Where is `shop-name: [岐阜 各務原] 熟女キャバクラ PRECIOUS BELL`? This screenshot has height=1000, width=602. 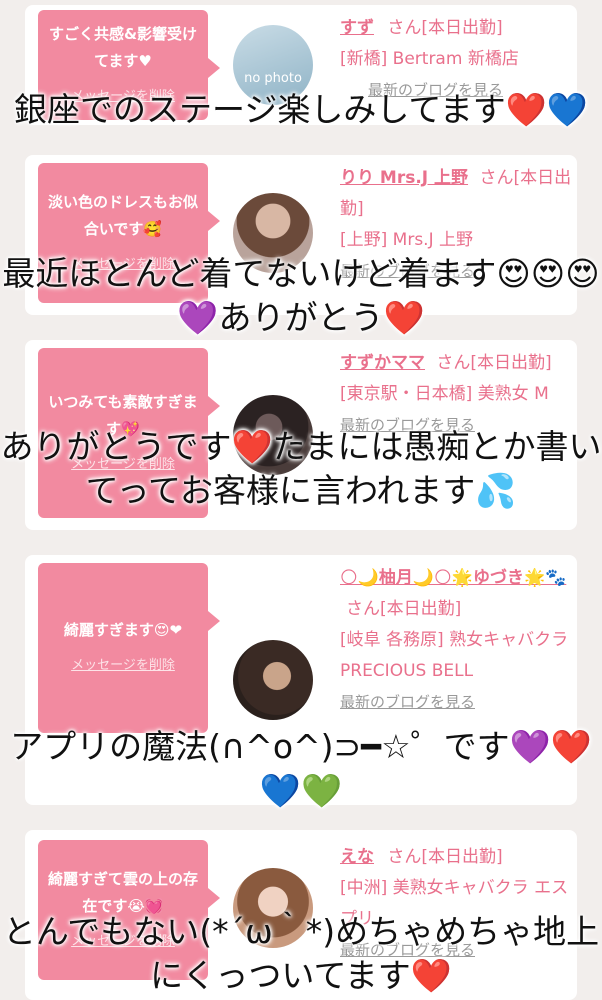
shop-name: [岐阜 各務原] 熟女キャバクラ PRECIOUS BELL is located at coordinates (454, 655).